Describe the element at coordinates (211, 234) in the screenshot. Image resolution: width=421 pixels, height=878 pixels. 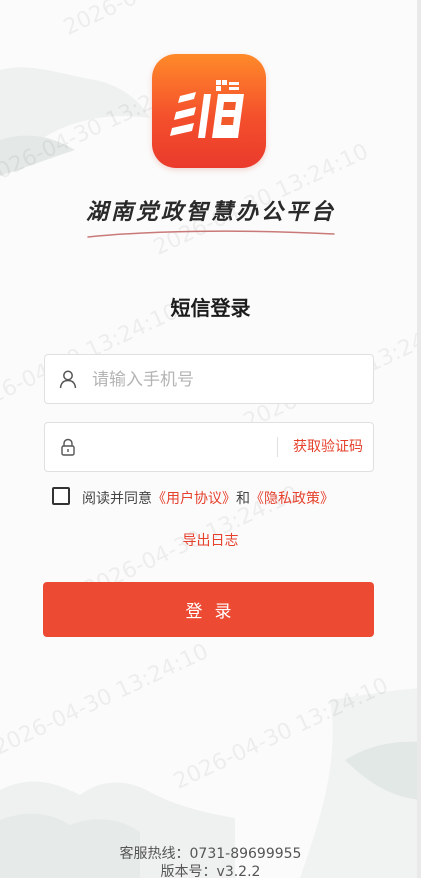
I see `title-underline` at that location.